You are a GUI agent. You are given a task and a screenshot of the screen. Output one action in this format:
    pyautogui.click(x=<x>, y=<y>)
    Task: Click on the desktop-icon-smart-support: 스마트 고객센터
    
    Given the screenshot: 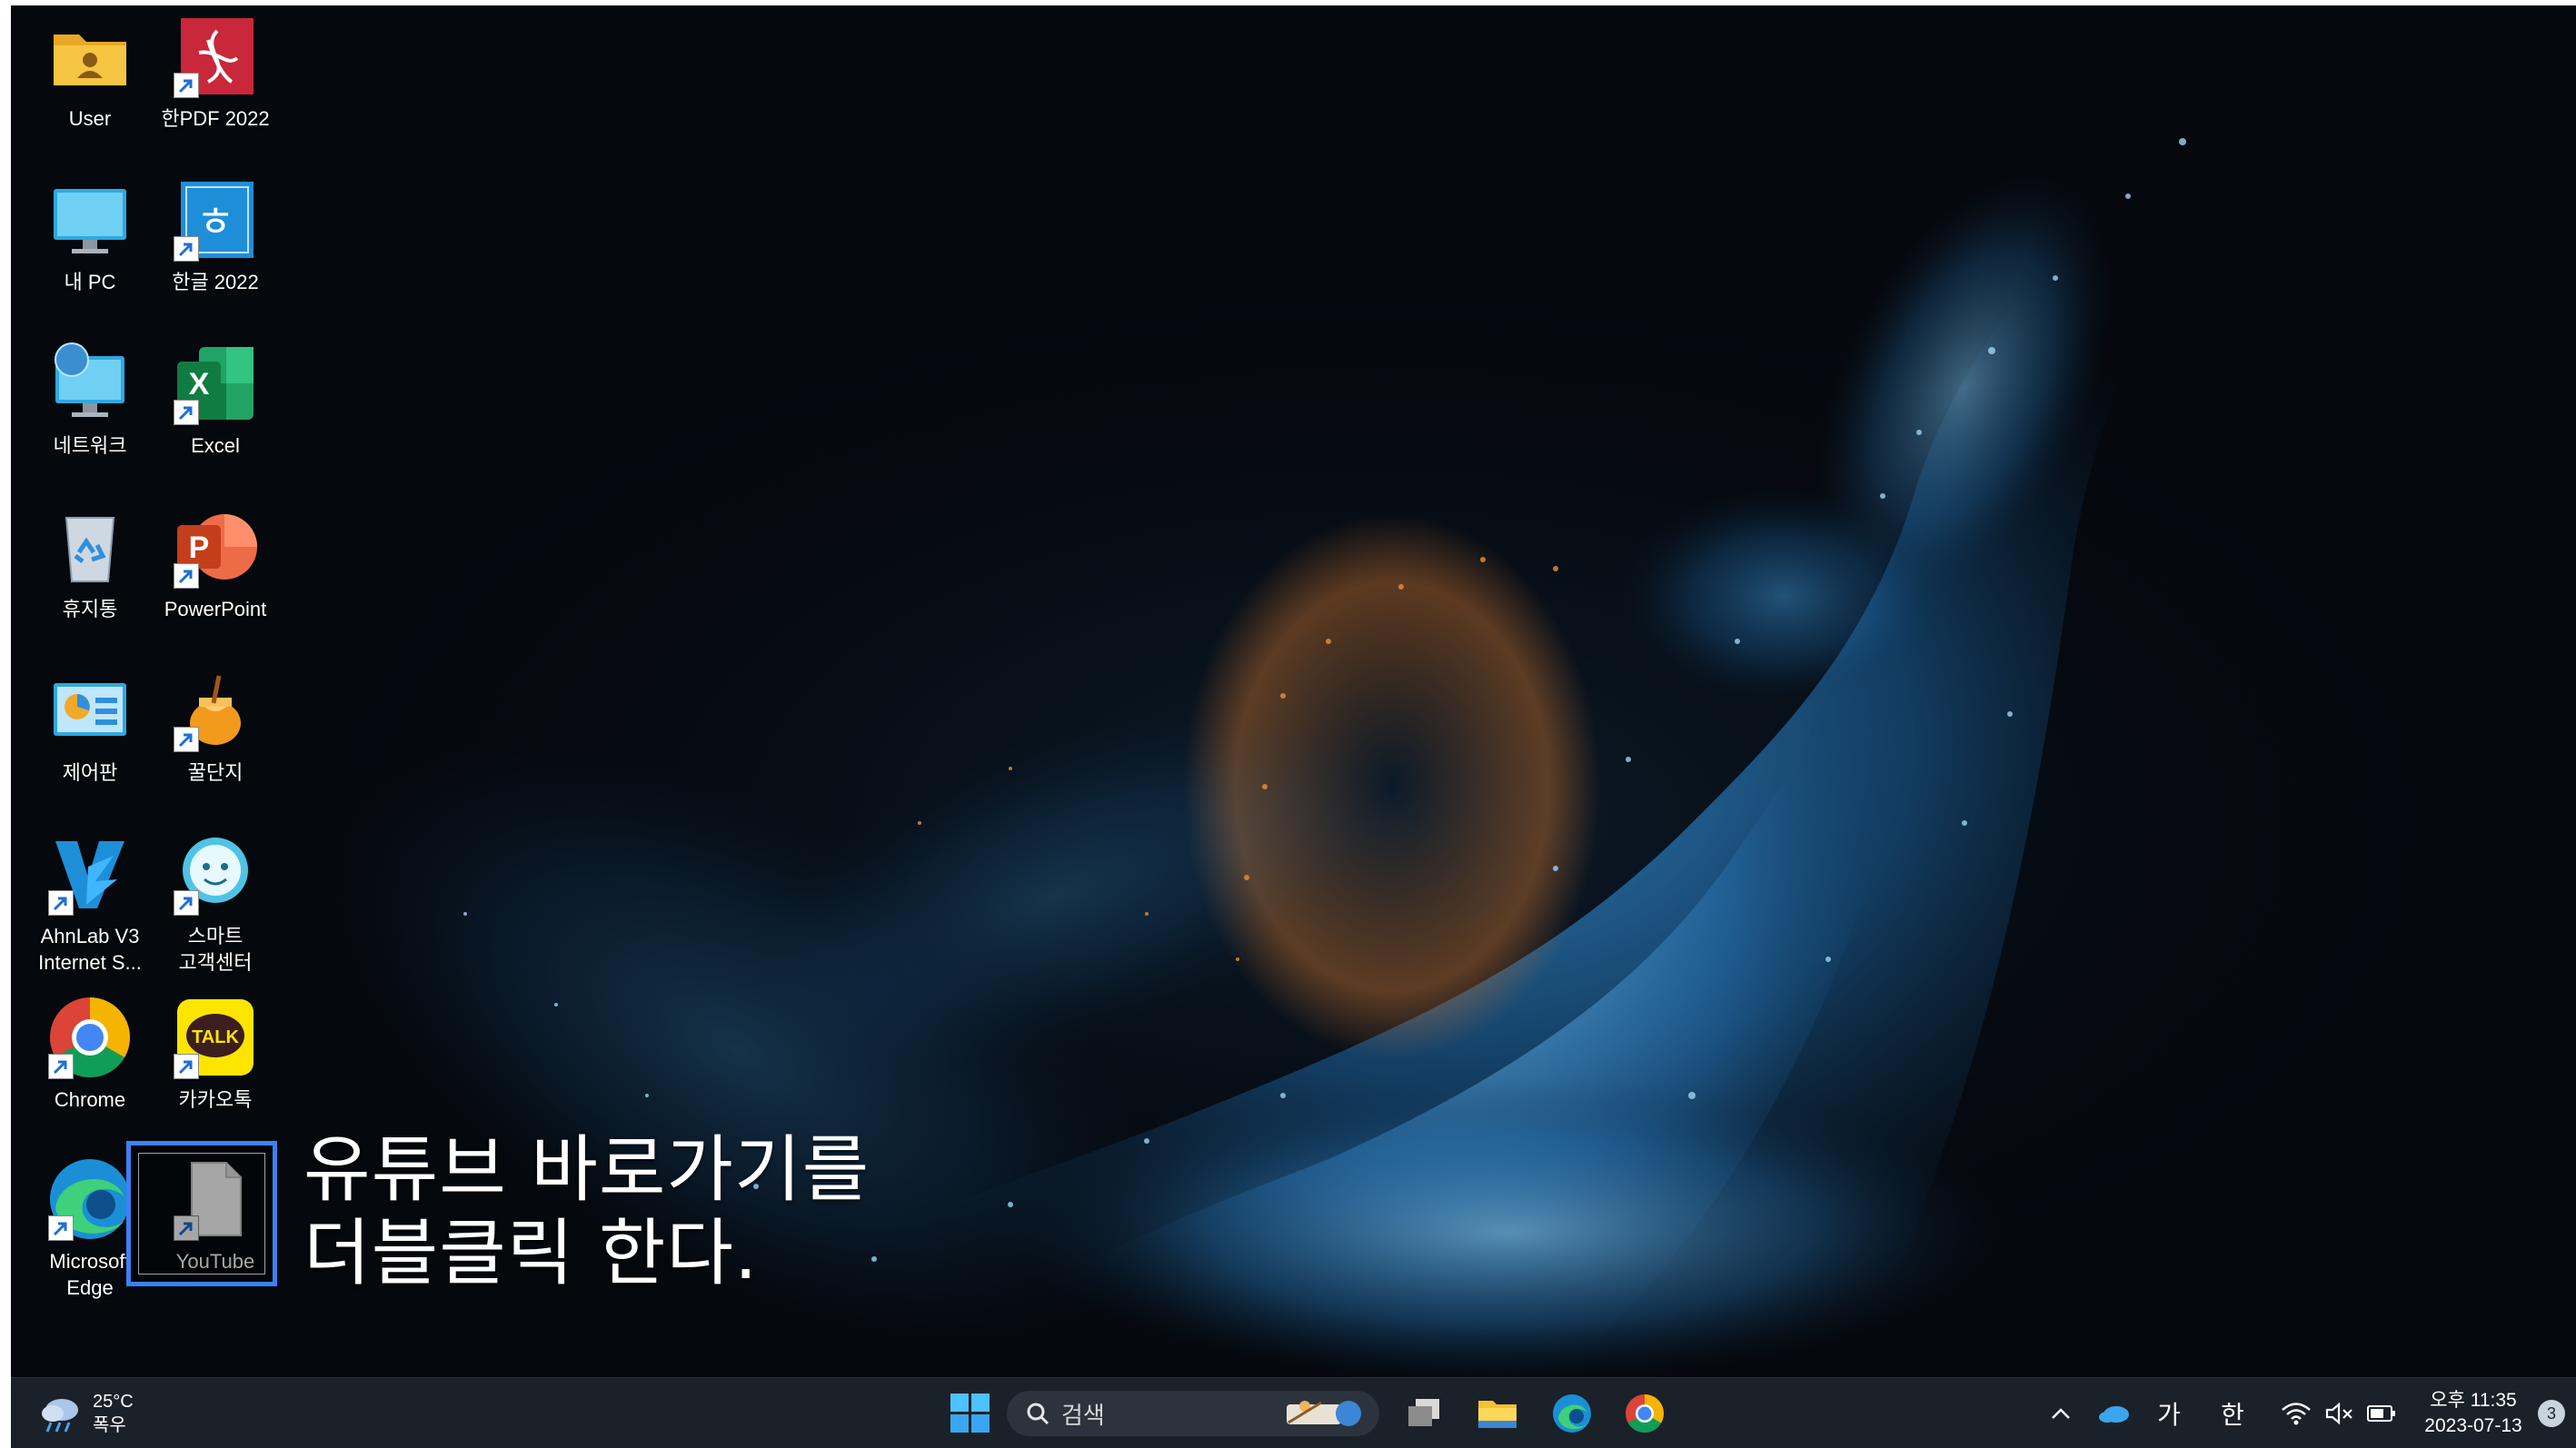 What is the action you would take?
    pyautogui.click(x=215, y=903)
    